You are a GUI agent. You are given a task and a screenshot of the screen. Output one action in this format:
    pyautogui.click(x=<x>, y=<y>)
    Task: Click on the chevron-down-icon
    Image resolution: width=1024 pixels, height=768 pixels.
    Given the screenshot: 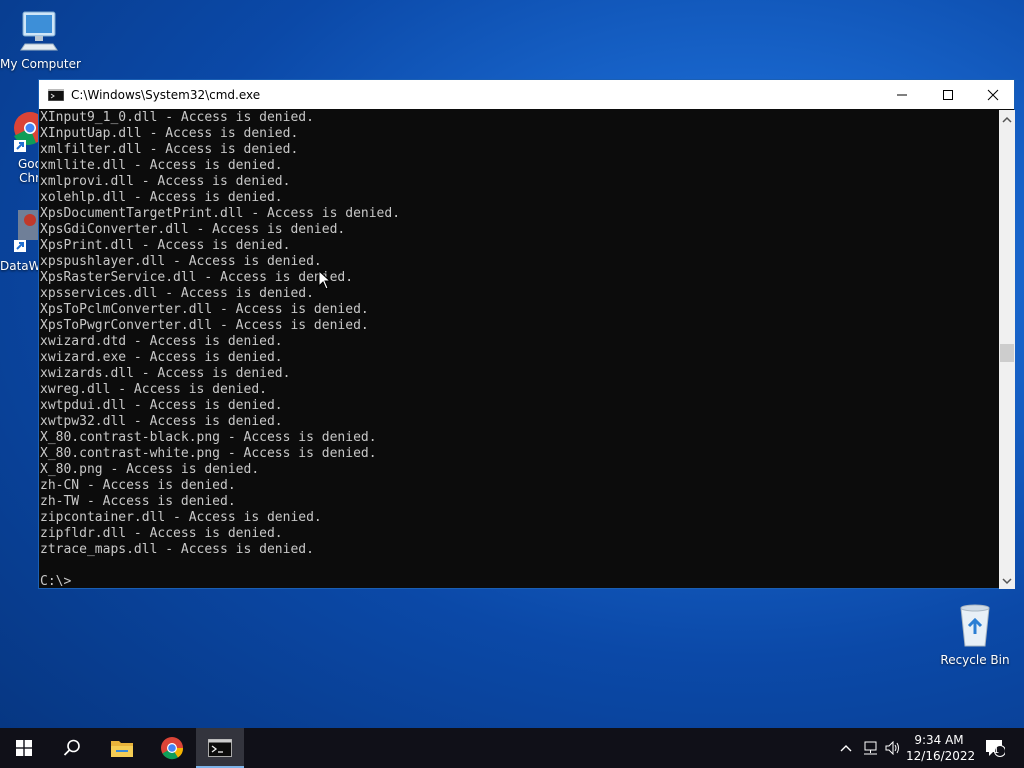 What is the action you would take?
    pyautogui.click(x=1007, y=581)
    